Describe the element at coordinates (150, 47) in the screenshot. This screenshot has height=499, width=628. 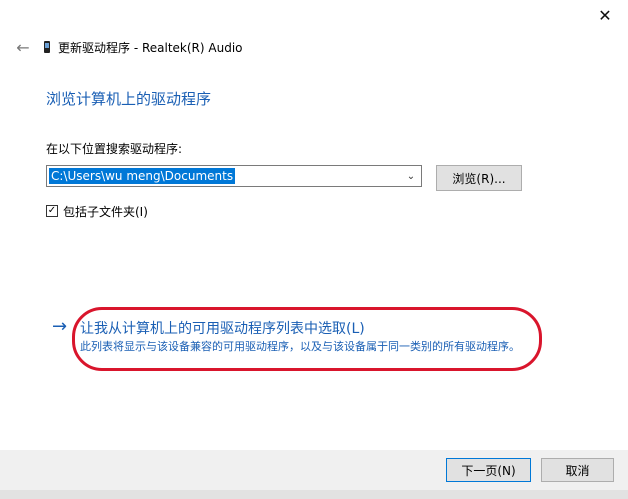
I see `window-title: 更新驱动程序 - Realtek(R) Audio` at that location.